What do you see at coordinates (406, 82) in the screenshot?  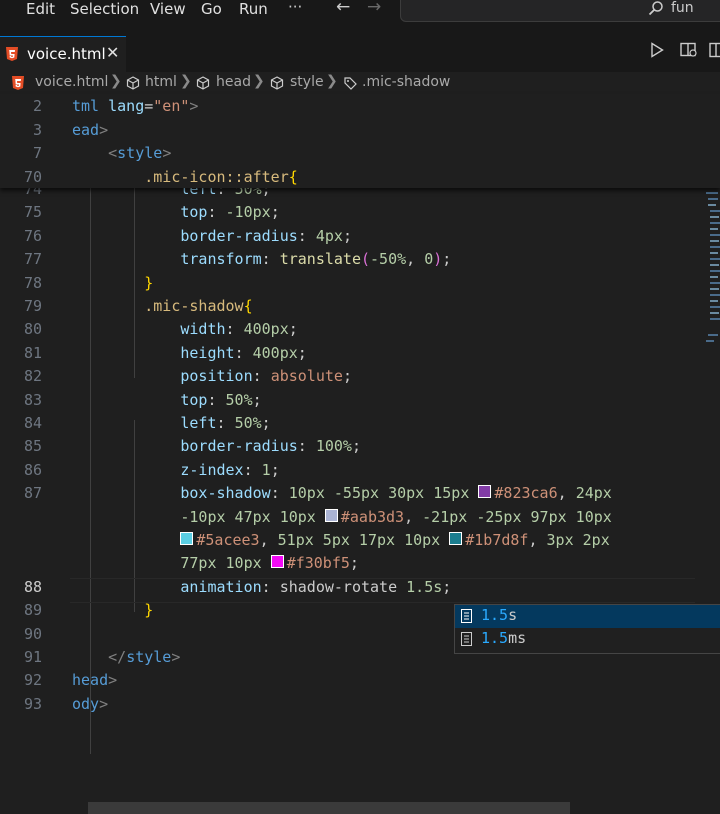 I see `breadcrumb-mic-shadow: .mic-shadow` at bounding box center [406, 82].